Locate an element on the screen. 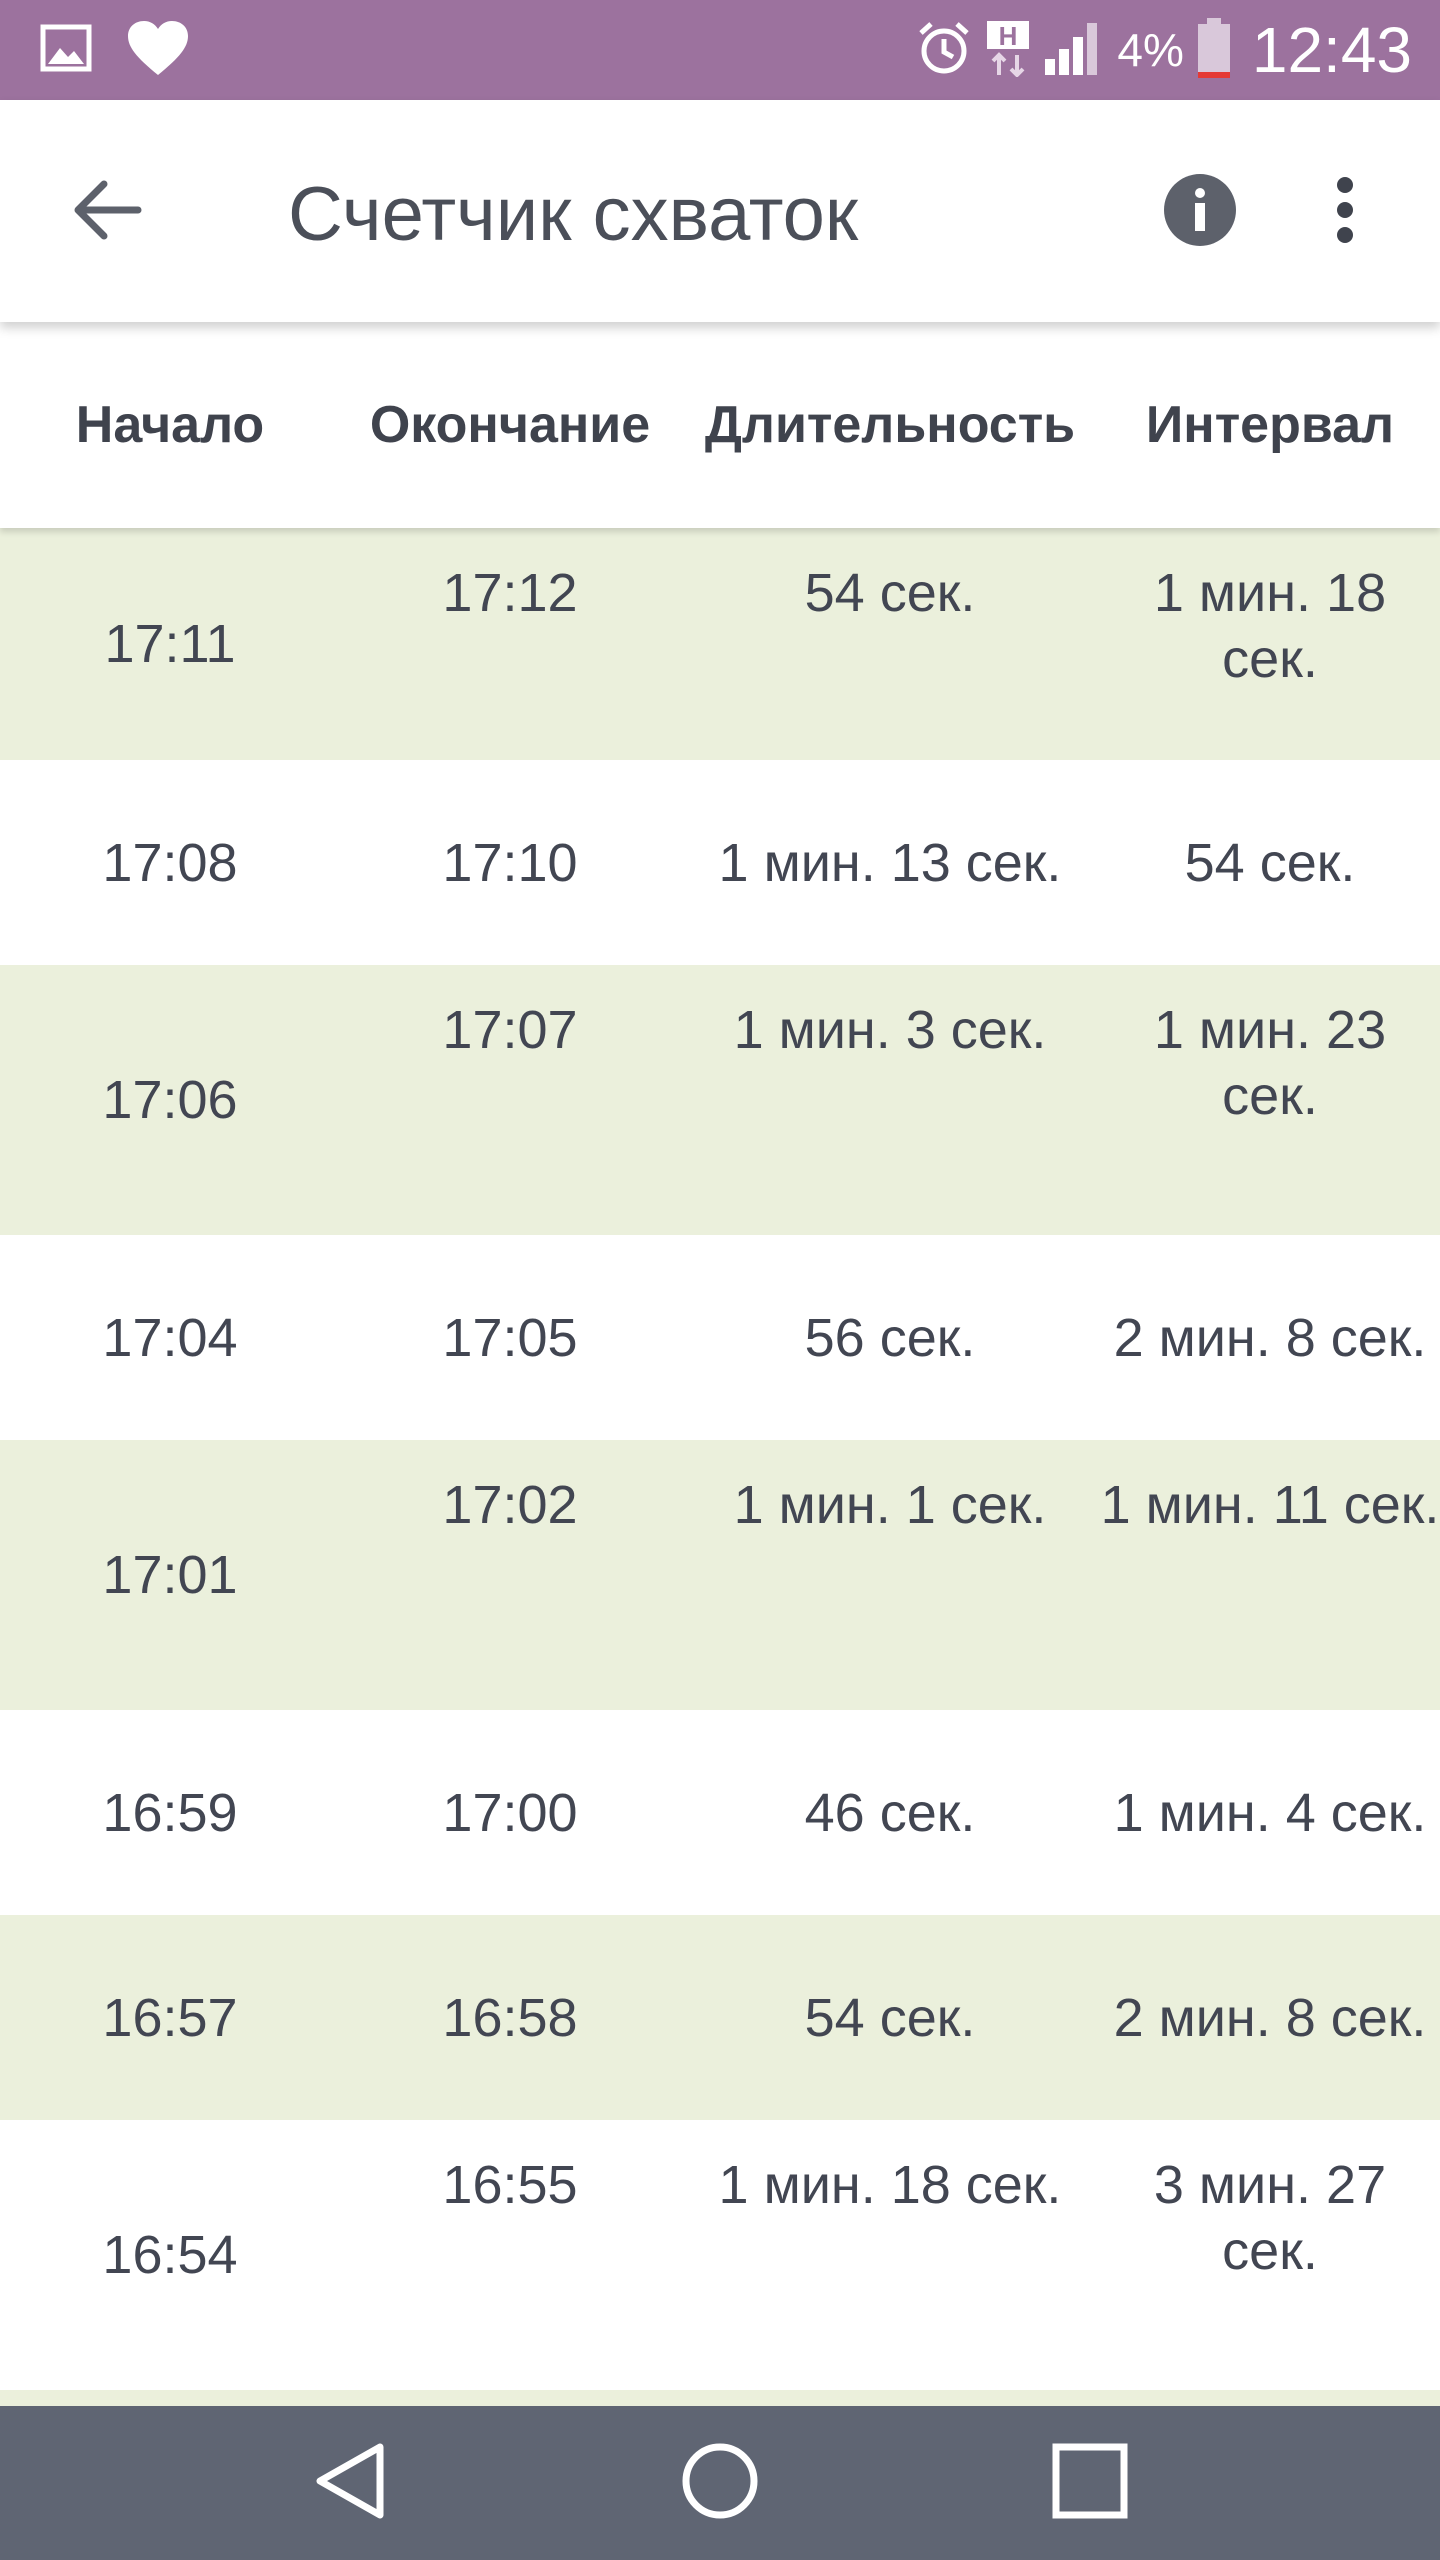  cell-interval: 1 мин. 23 сек. is located at coordinates (1270, 1063).